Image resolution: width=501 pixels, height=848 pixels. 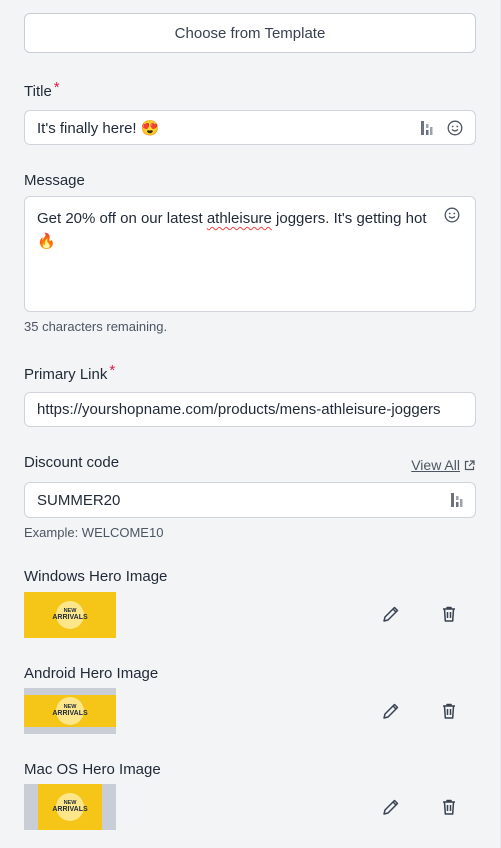 I want to click on message-label: Message, so click(x=54, y=180).